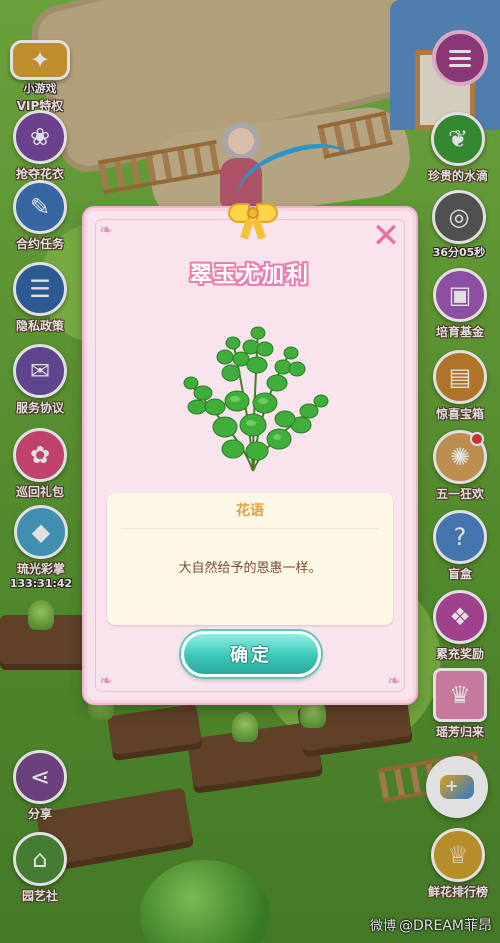  What do you see at coordinates (253, 219) in the screenshot?
I see `ribbon-bow-icon` at bounding box center [253, 219].